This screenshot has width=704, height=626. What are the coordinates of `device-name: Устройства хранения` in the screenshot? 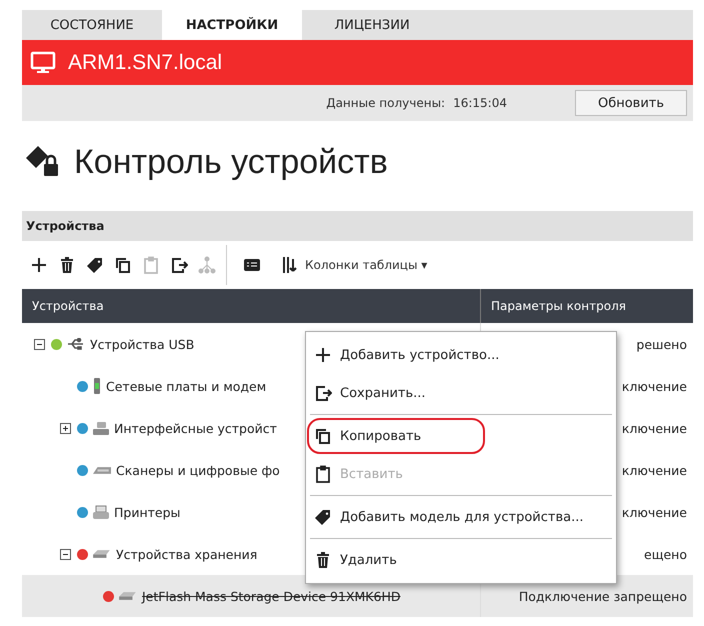 It's located at (187, 554).